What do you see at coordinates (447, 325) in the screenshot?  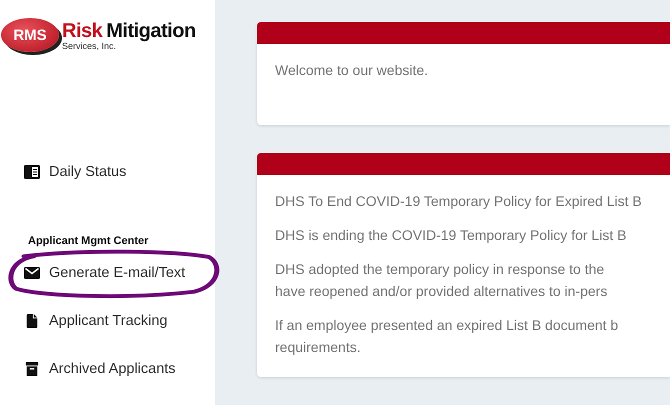 I see `paragraph-line: If an employee presented an expired List B document b` at bounding box center [447, 325].